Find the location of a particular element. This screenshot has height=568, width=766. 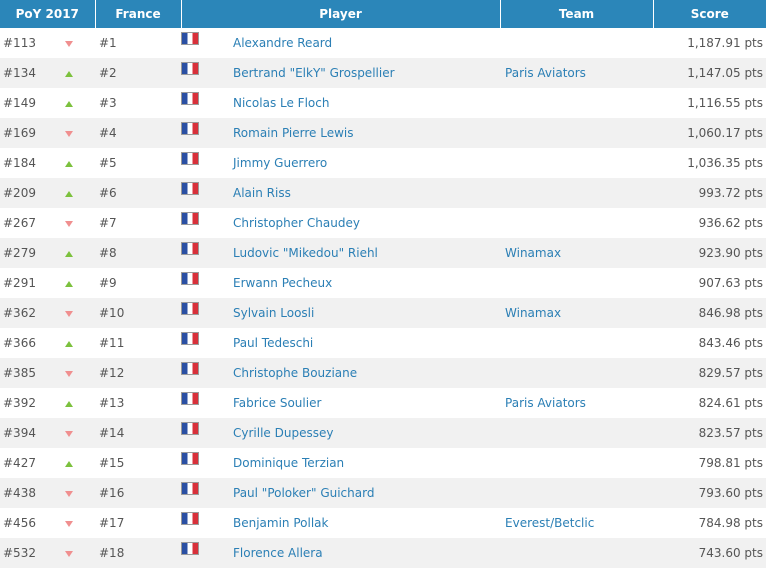

player-link: Alain Riss is located at coordinates (262, 193).